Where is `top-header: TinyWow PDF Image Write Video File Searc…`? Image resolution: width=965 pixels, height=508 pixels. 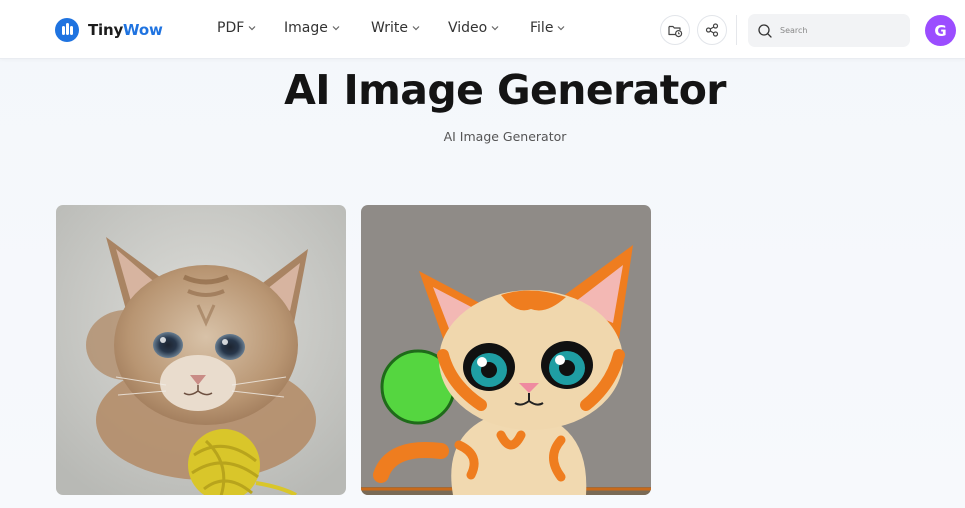 top-header: TinyWow PDF Image Write Video File Searc… is located at coordinates (482, 29).